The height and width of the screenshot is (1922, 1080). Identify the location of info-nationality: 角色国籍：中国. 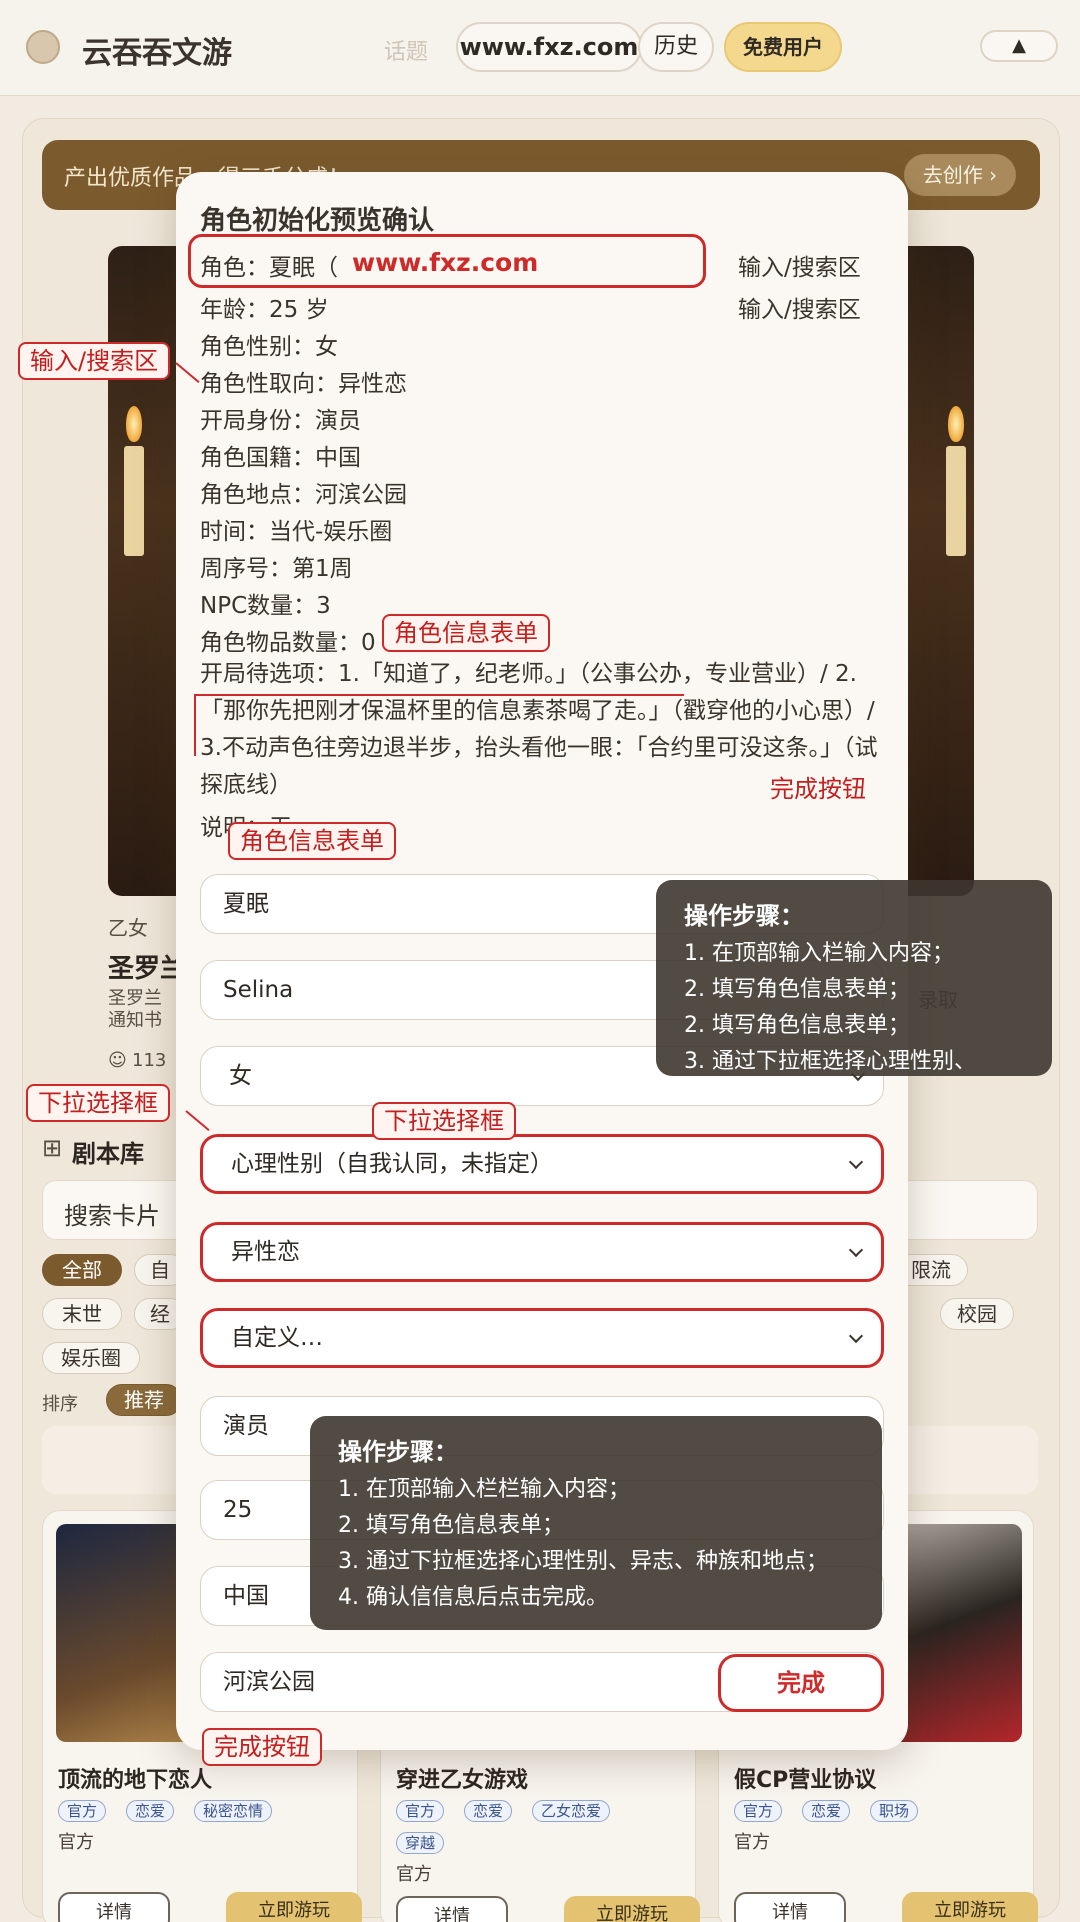
(280, 458).